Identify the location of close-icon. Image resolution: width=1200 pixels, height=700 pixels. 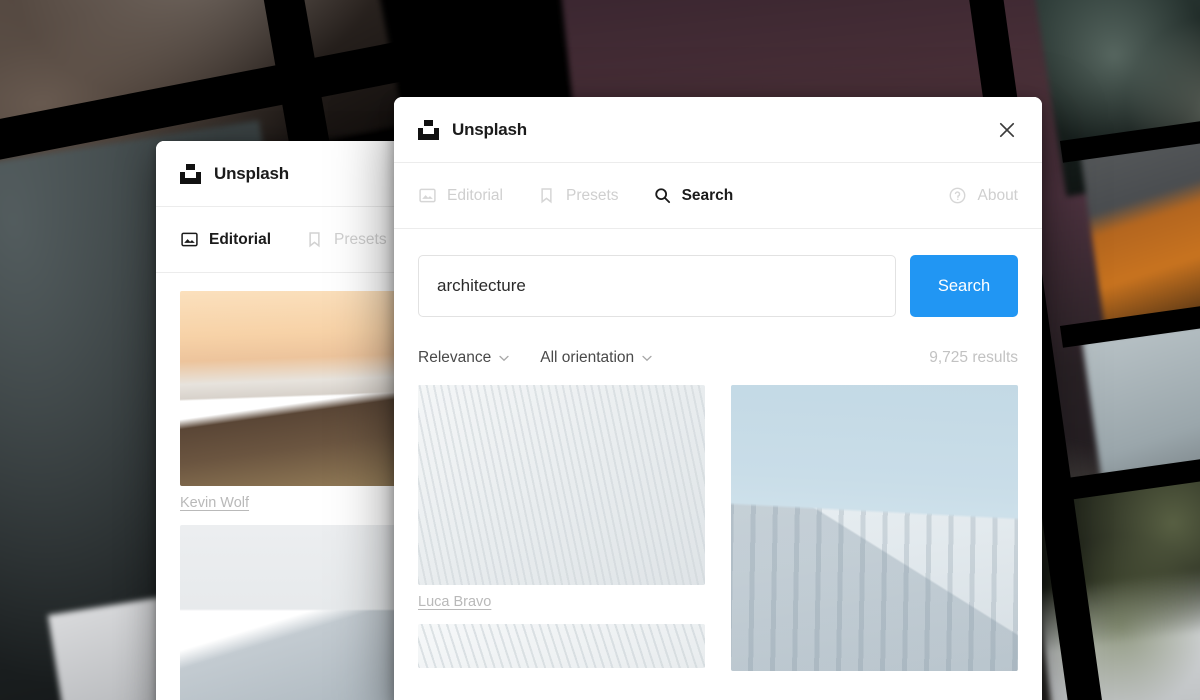
(1007, 129).